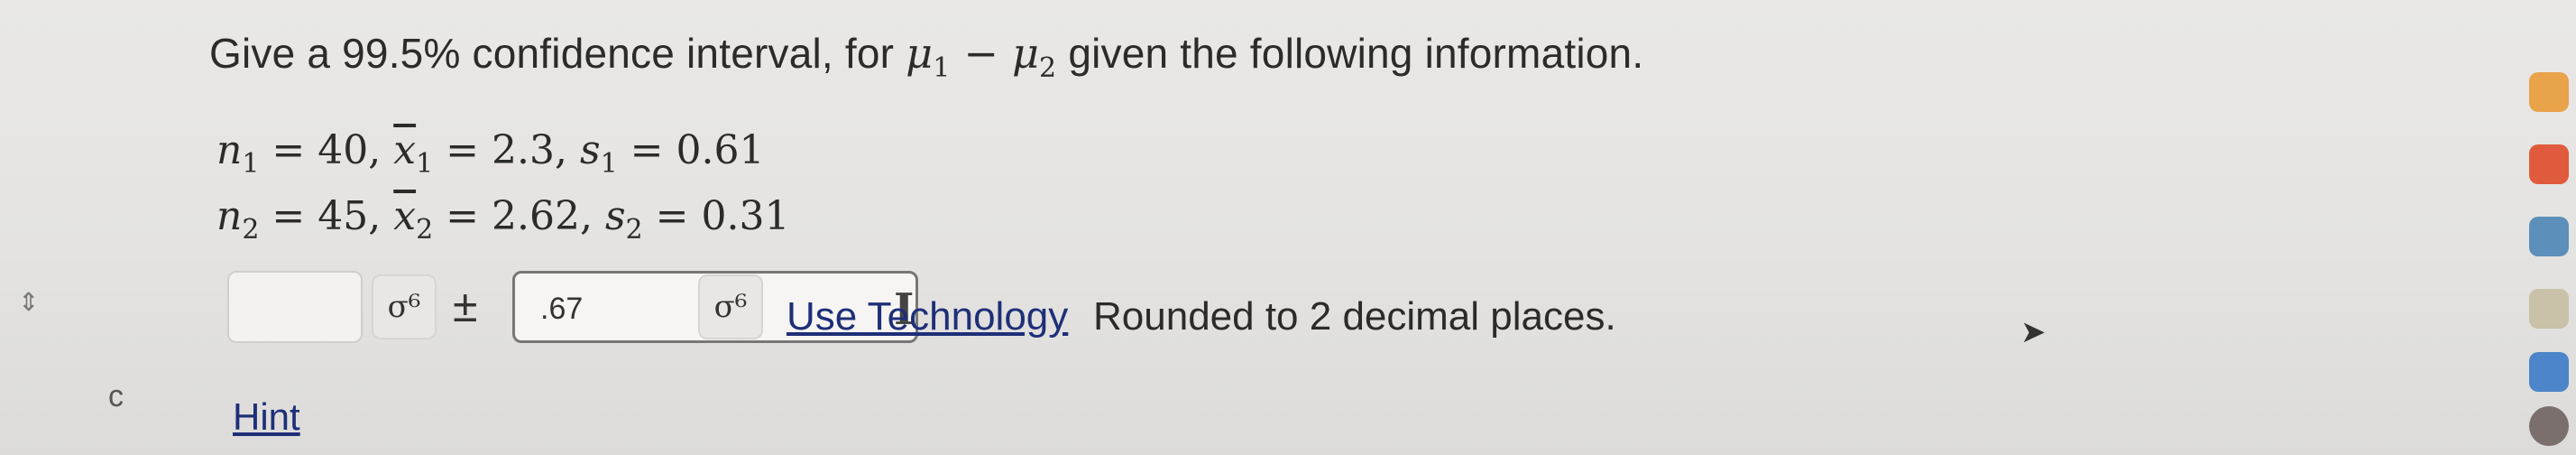 The image size is (2576, 455). What do you see at coordinates (1350, 53) in the screenshot?
I see `question-suffix: given the following information.` at bounding box center [1350, 53].